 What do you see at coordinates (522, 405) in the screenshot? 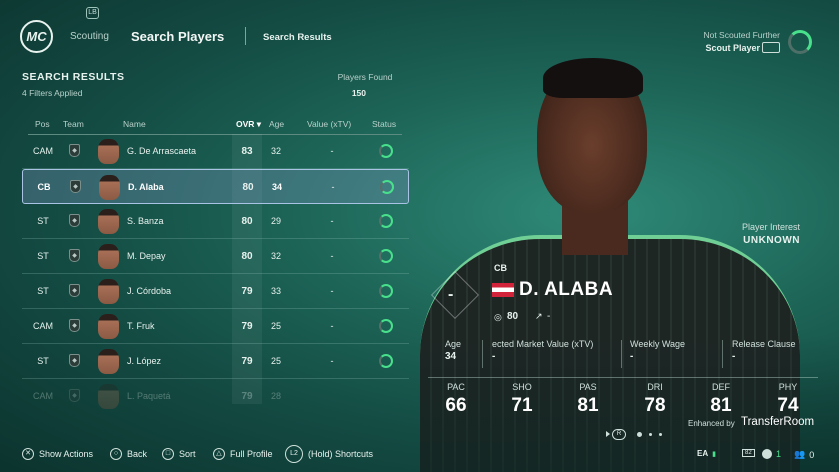
I see `stat-value-sho: 71` at bounding box center [522, 405].